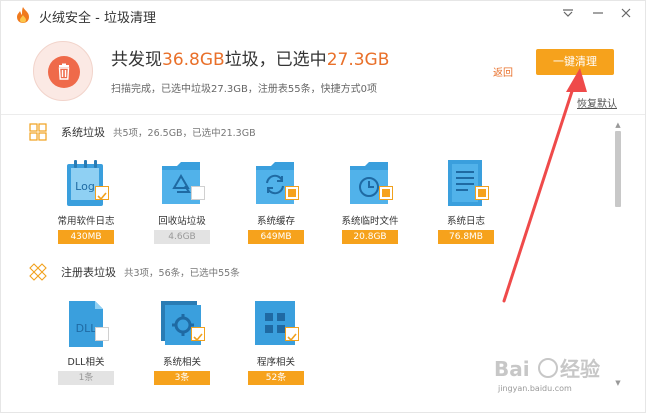 Image resolution: width=646 pixels, height=413 pixels. I want to click on window-title: 火绒安全 - 垃圾清理, so click(97, 18).